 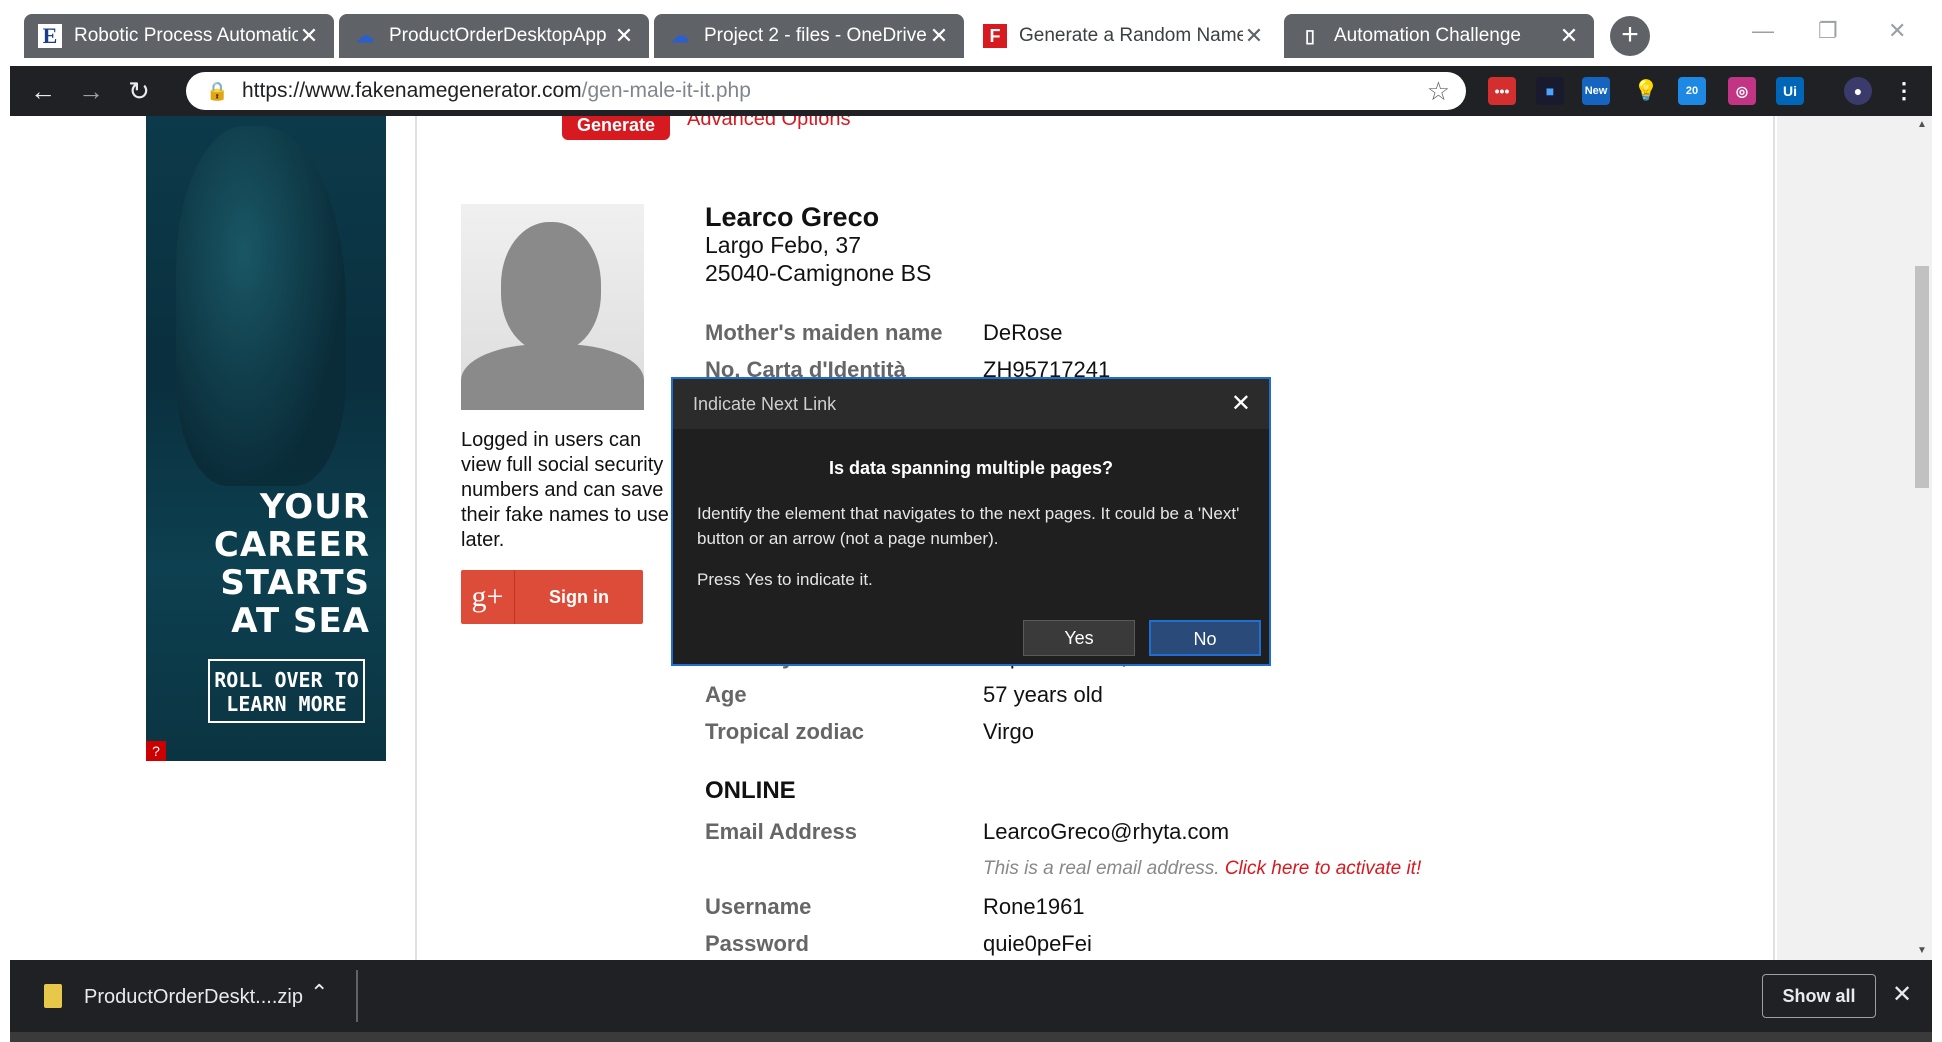 I want to click on no-button: No, so click(x=1205, y=638).